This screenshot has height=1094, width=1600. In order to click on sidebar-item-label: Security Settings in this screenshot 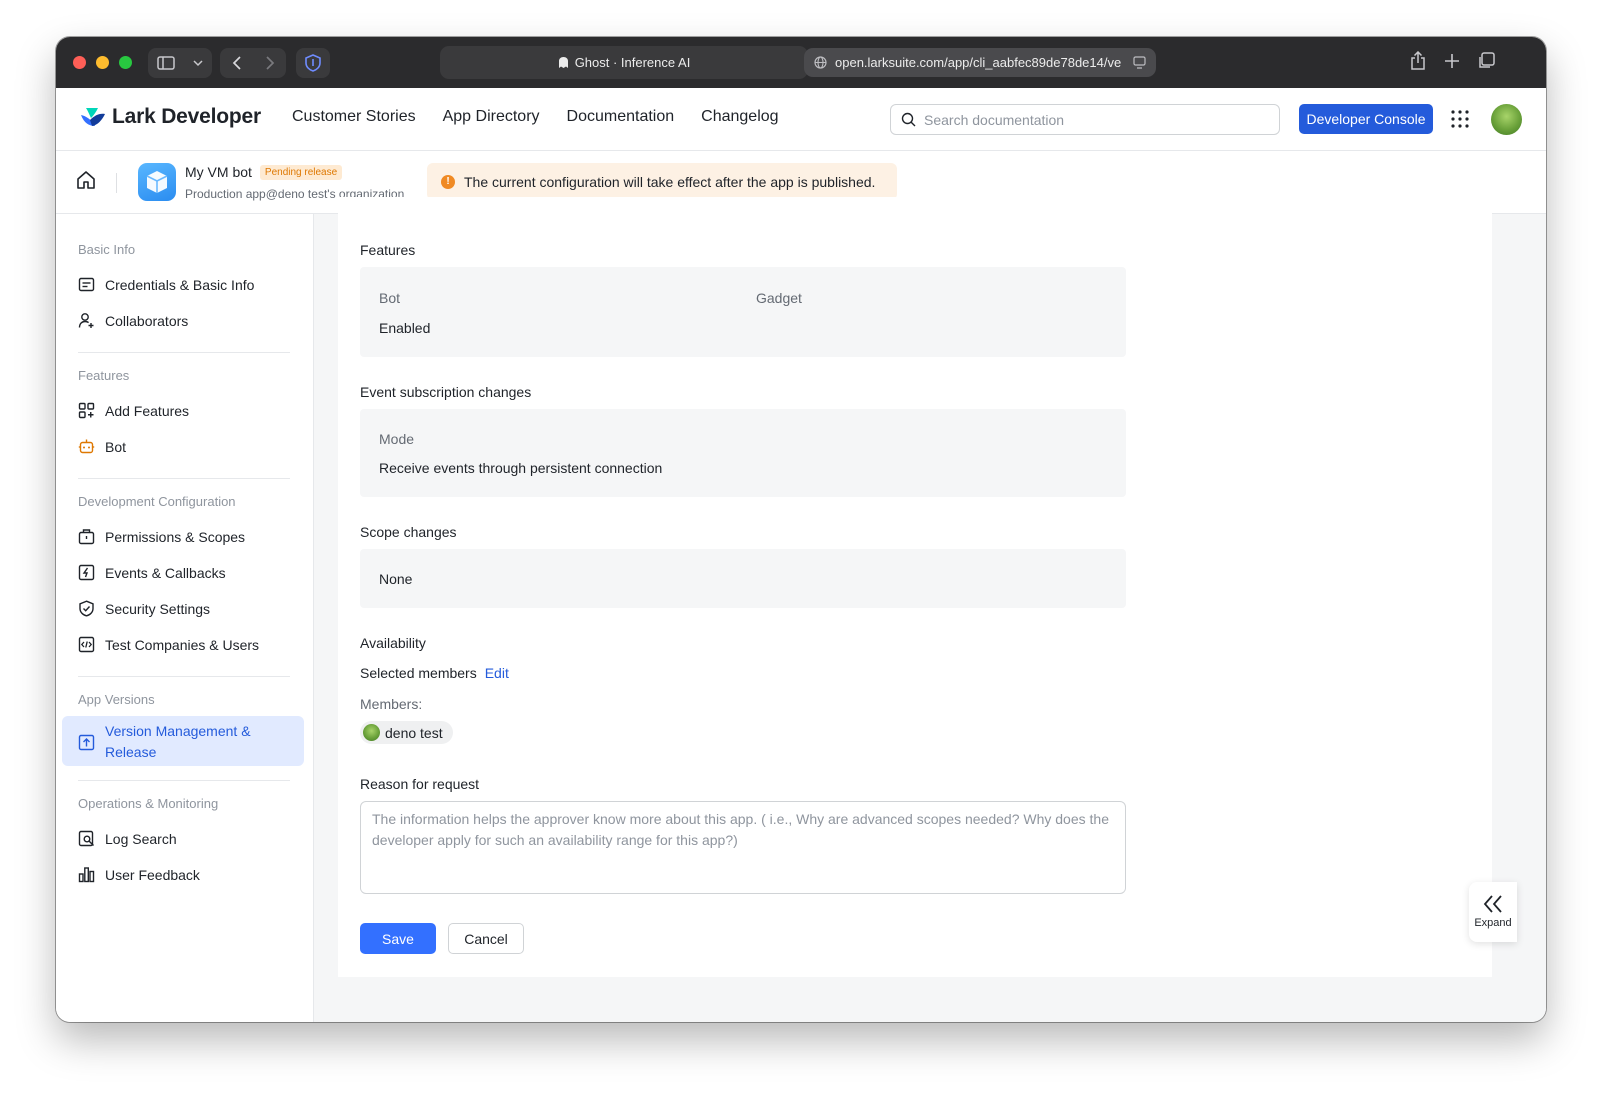, I will do `click(158, 608)`.